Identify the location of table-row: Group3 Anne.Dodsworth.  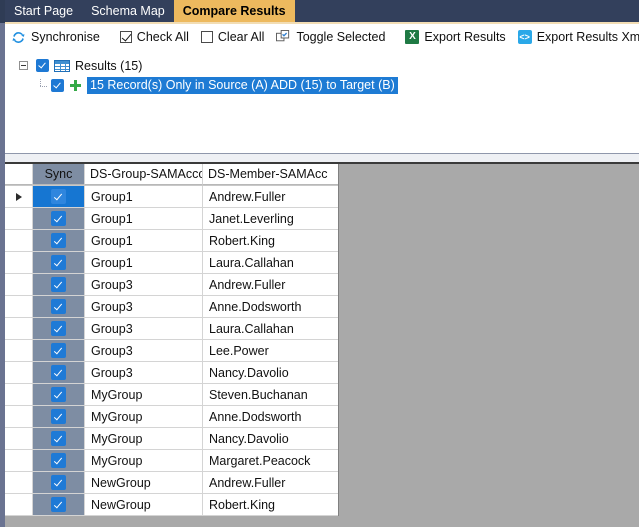
(171, 307).